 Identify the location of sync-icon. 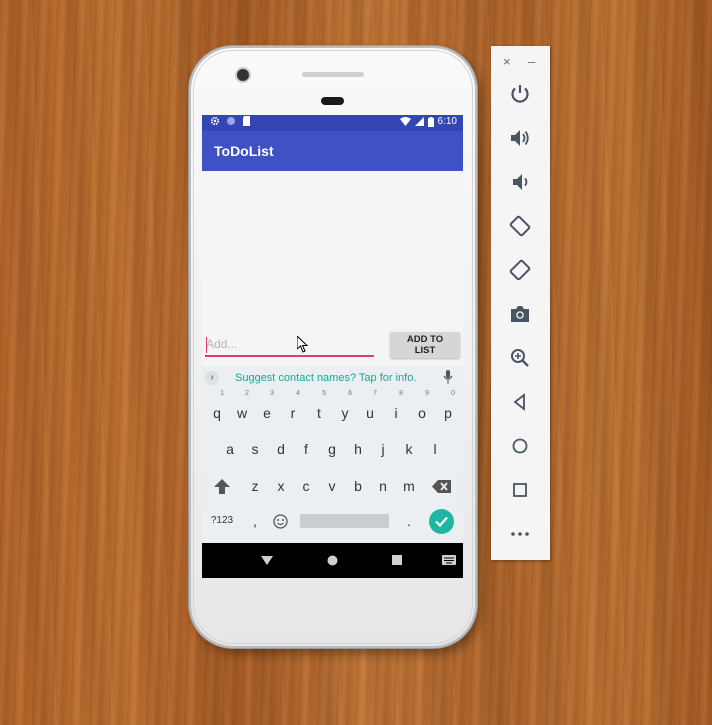
(231, 121).